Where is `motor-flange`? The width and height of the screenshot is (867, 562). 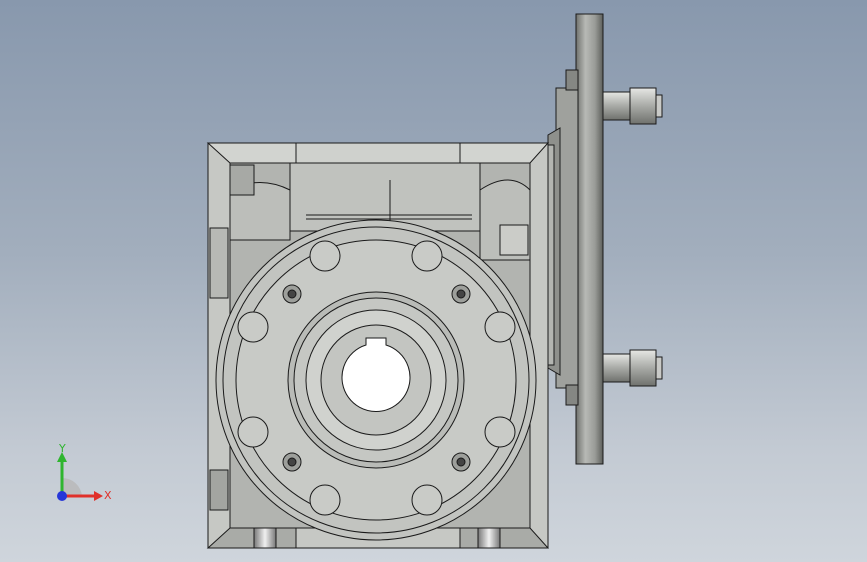 motor-flange is located at coordinates (601, 239).